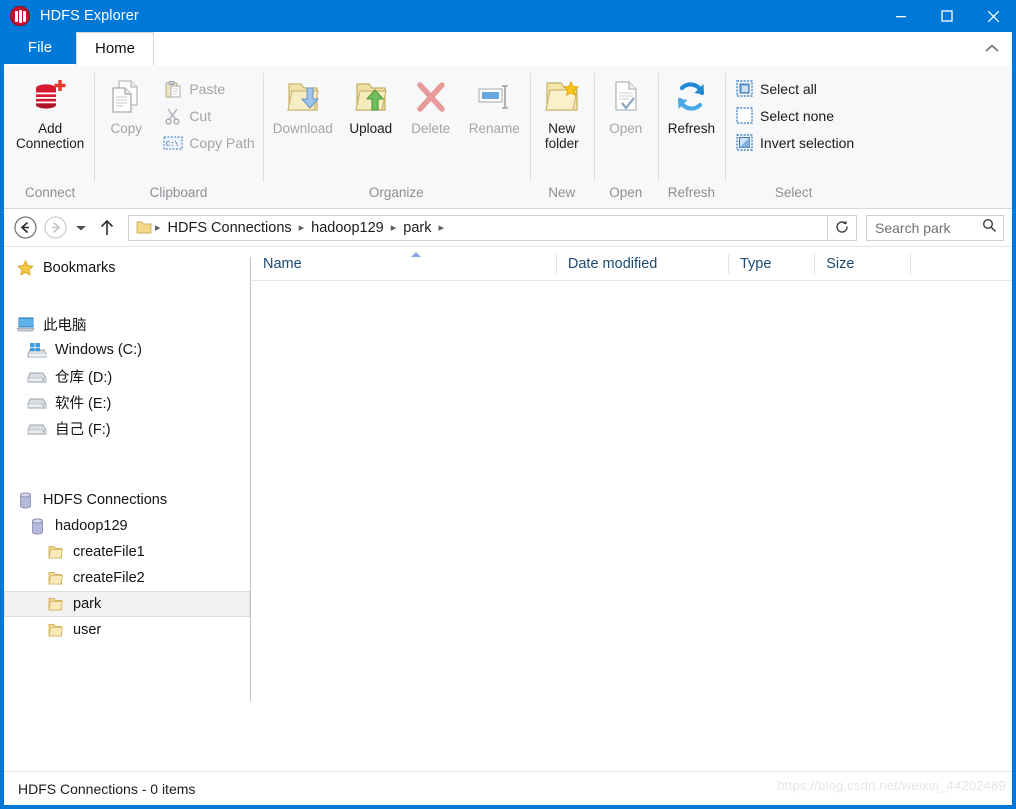 This screenshot has height=809, width=1016. I want to click on new-folder-icon, so click(562, 97).